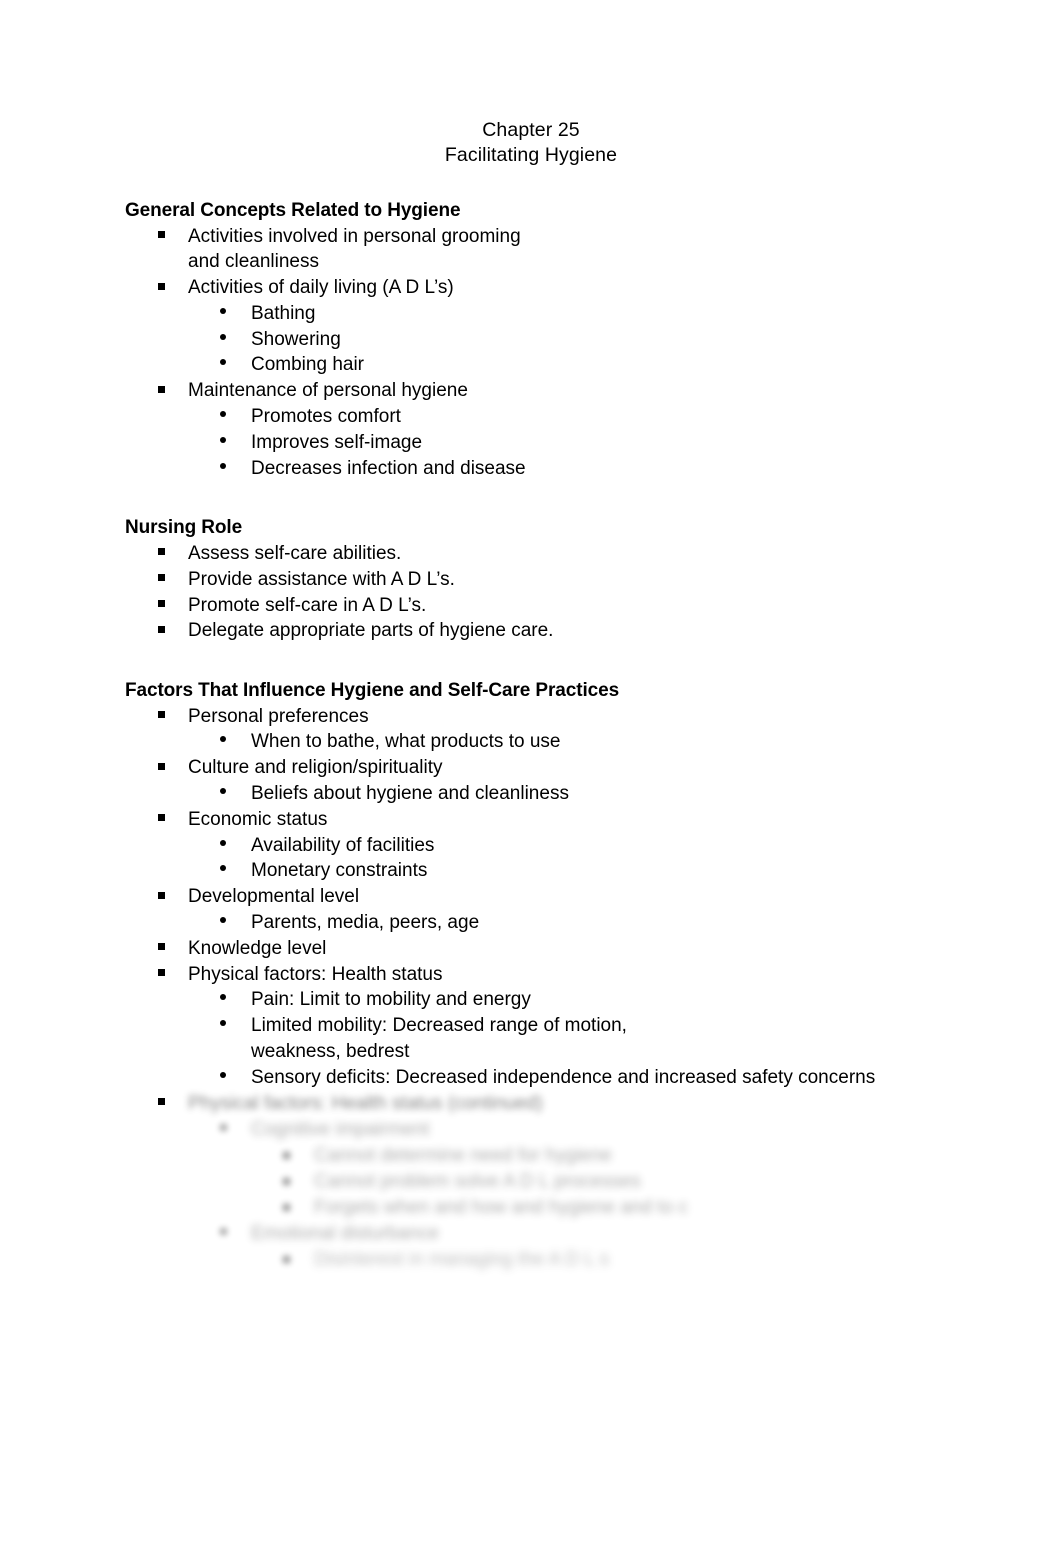  I want to click on list-item-label: Parents, media, peers, age, so click(365, 923).